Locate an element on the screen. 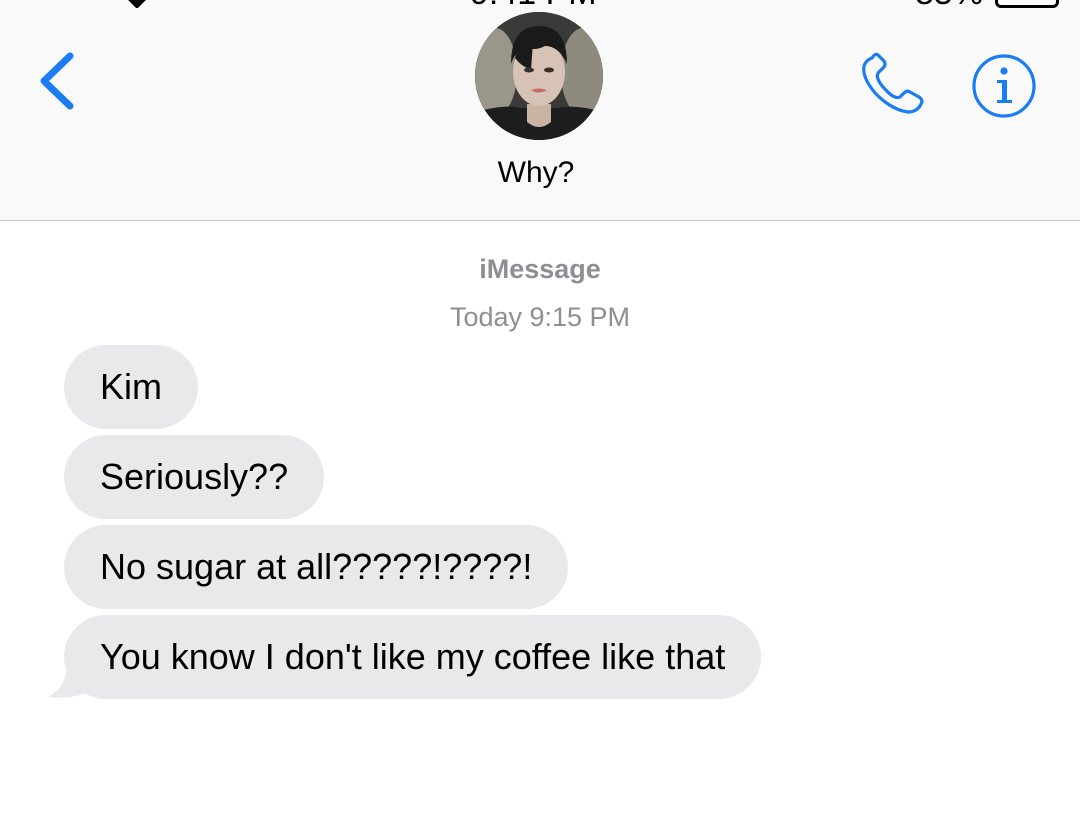  contact-name: Why? is located at coordinates (536, 173).